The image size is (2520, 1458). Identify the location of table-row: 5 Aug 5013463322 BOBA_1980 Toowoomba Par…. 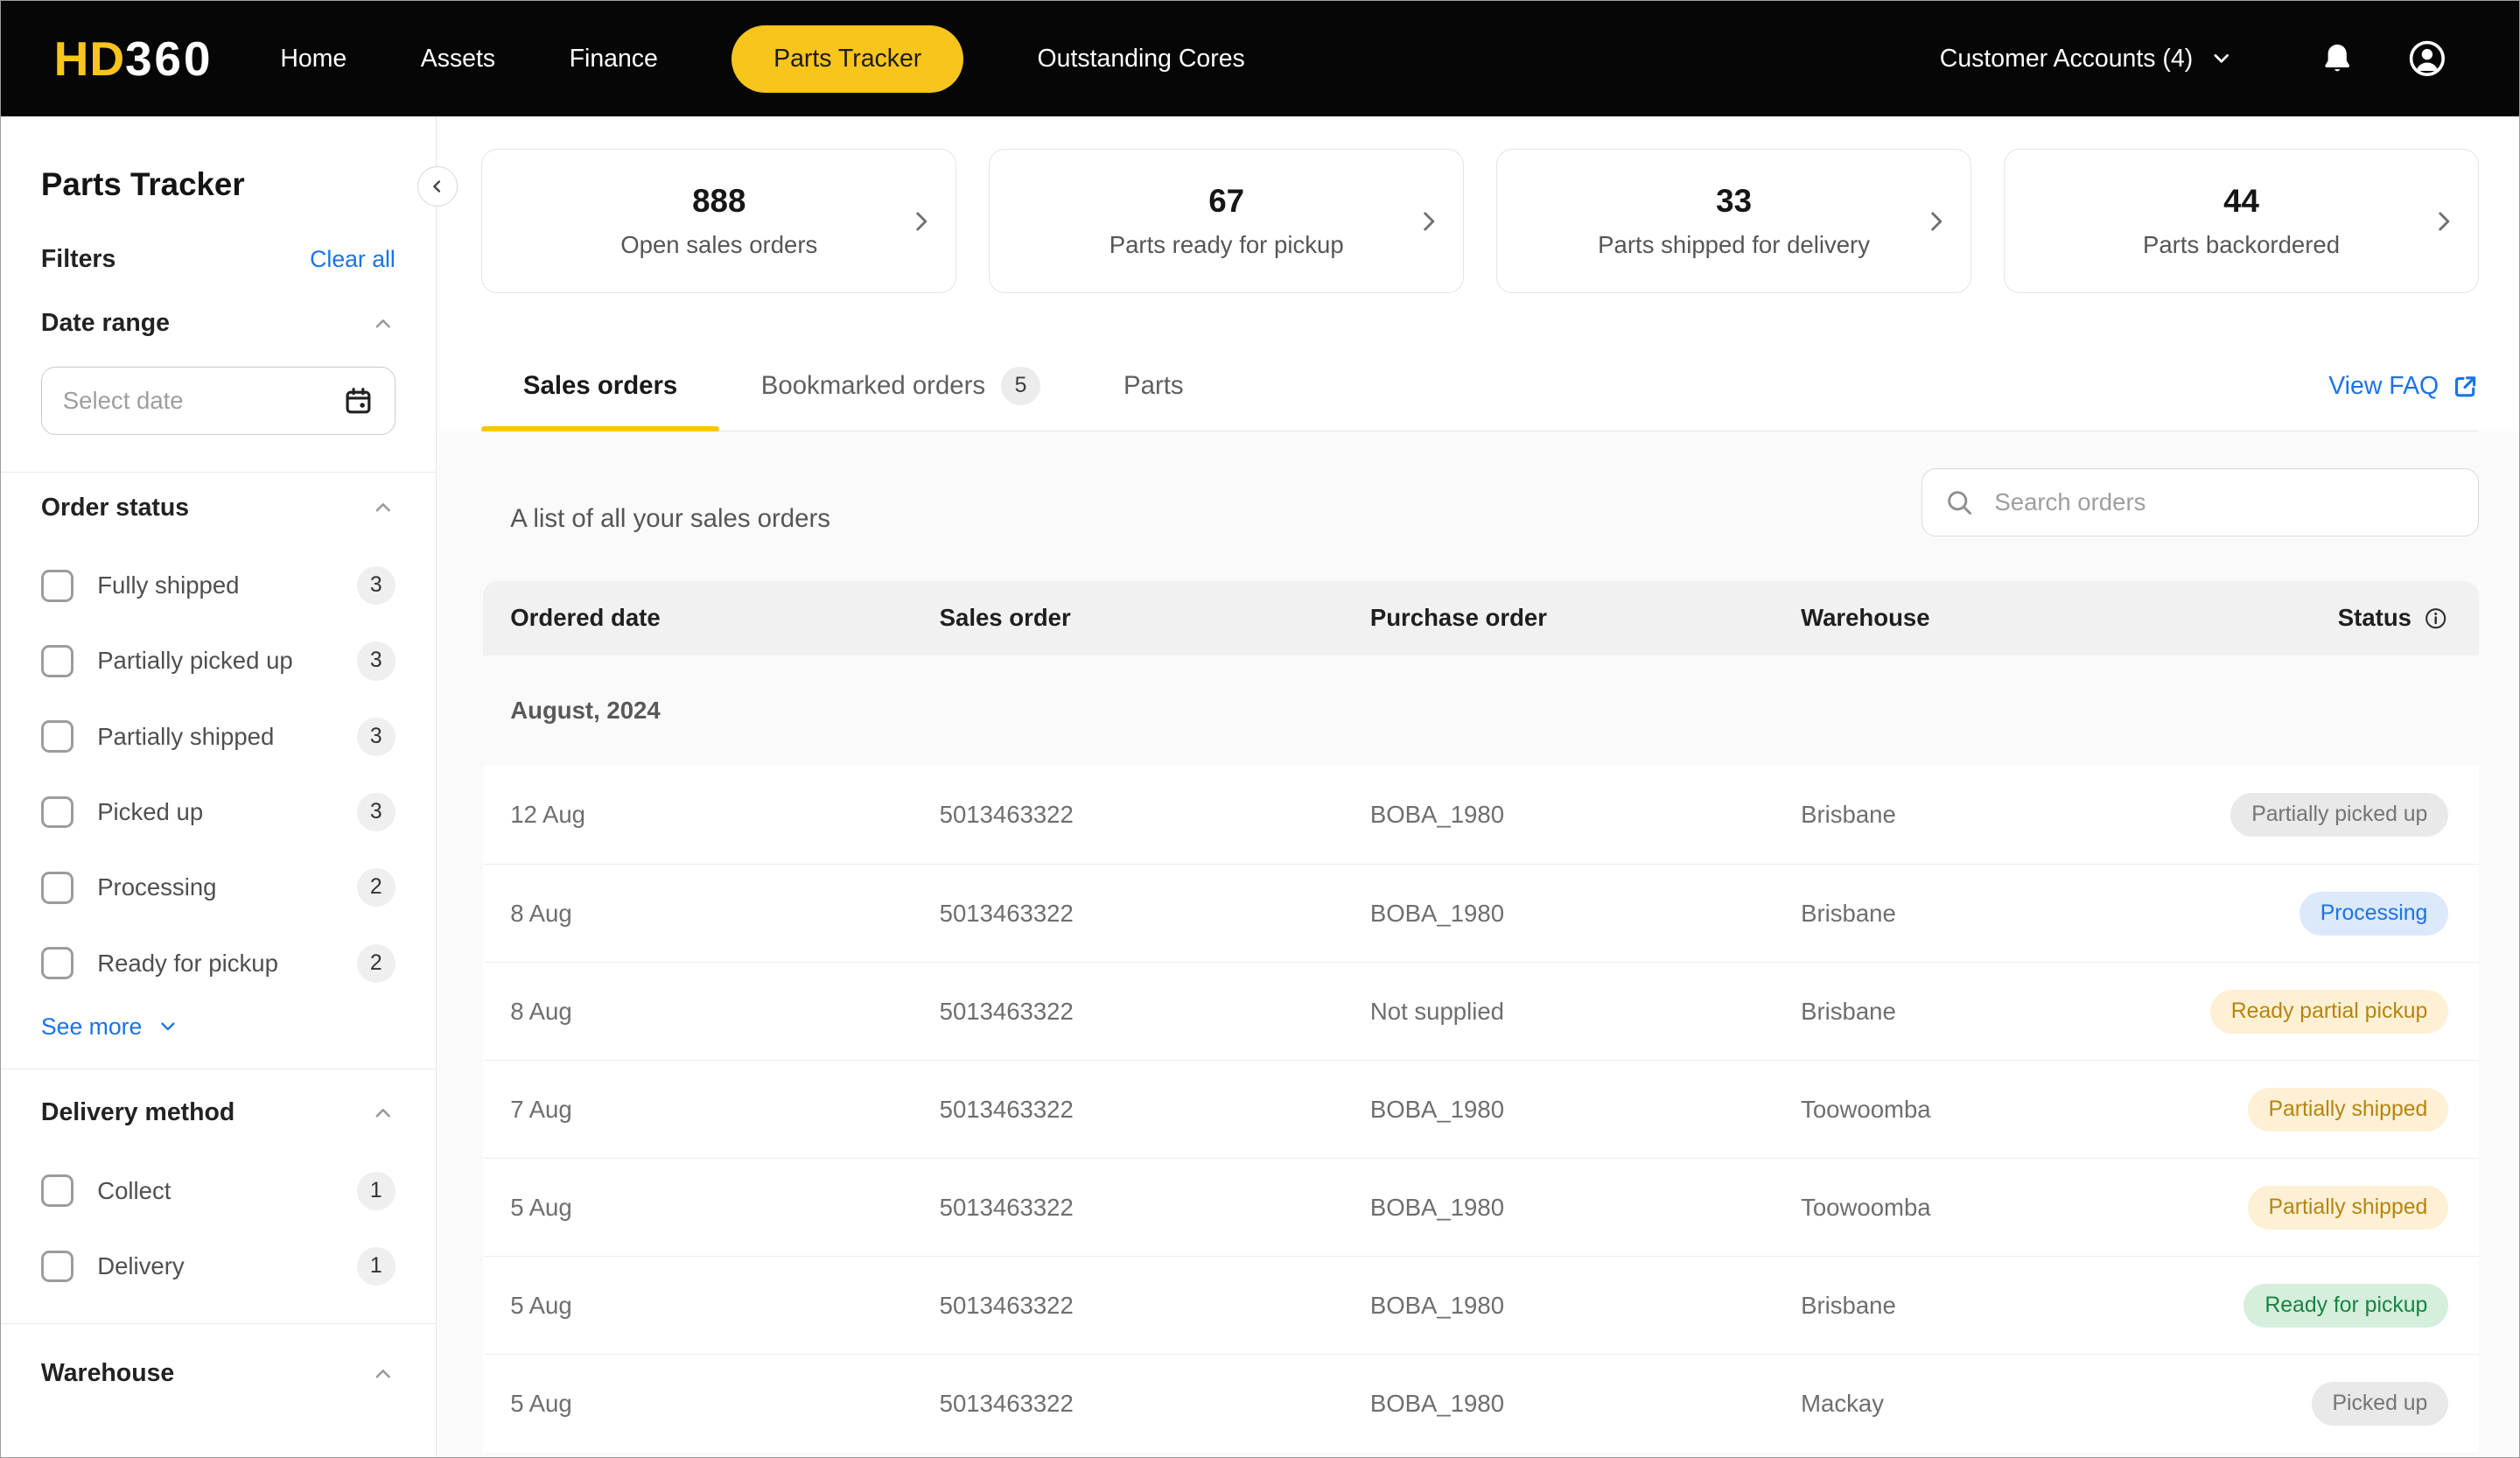
(1481, 1207).